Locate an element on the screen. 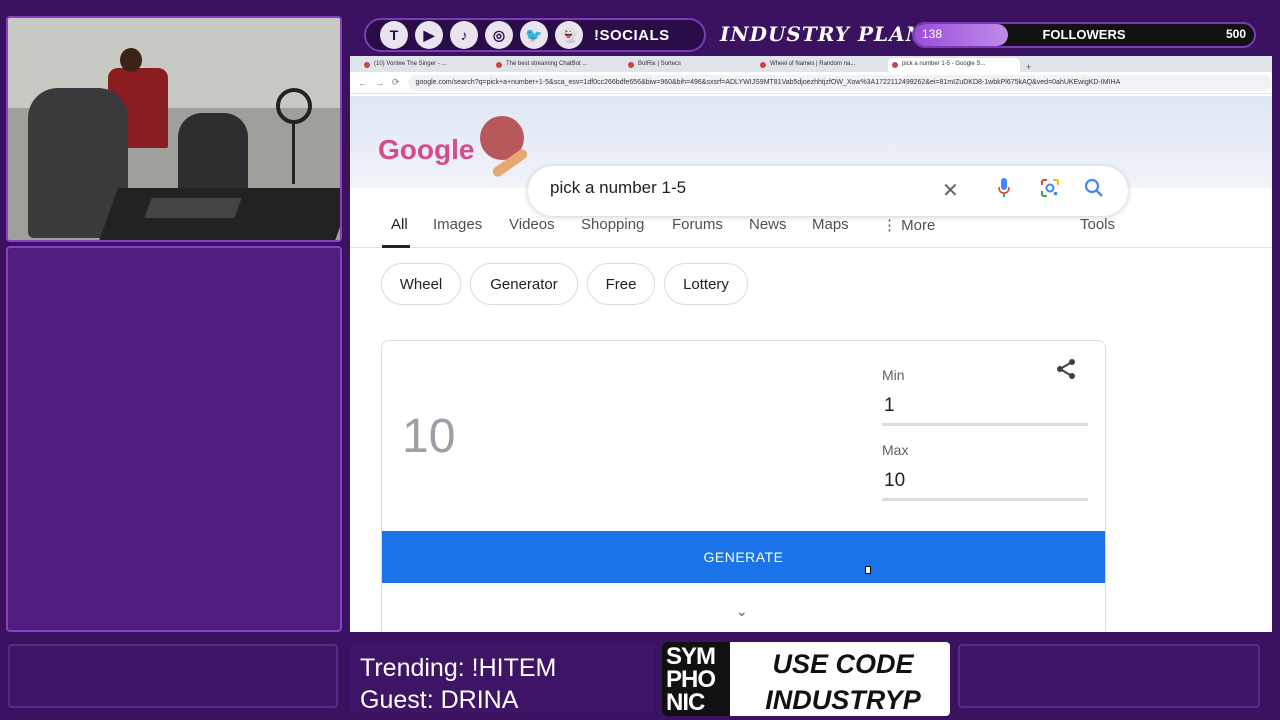 The width and height of the screenshot is (1280, 720). tools-button: Tools is located at coordinates (1097, 224).